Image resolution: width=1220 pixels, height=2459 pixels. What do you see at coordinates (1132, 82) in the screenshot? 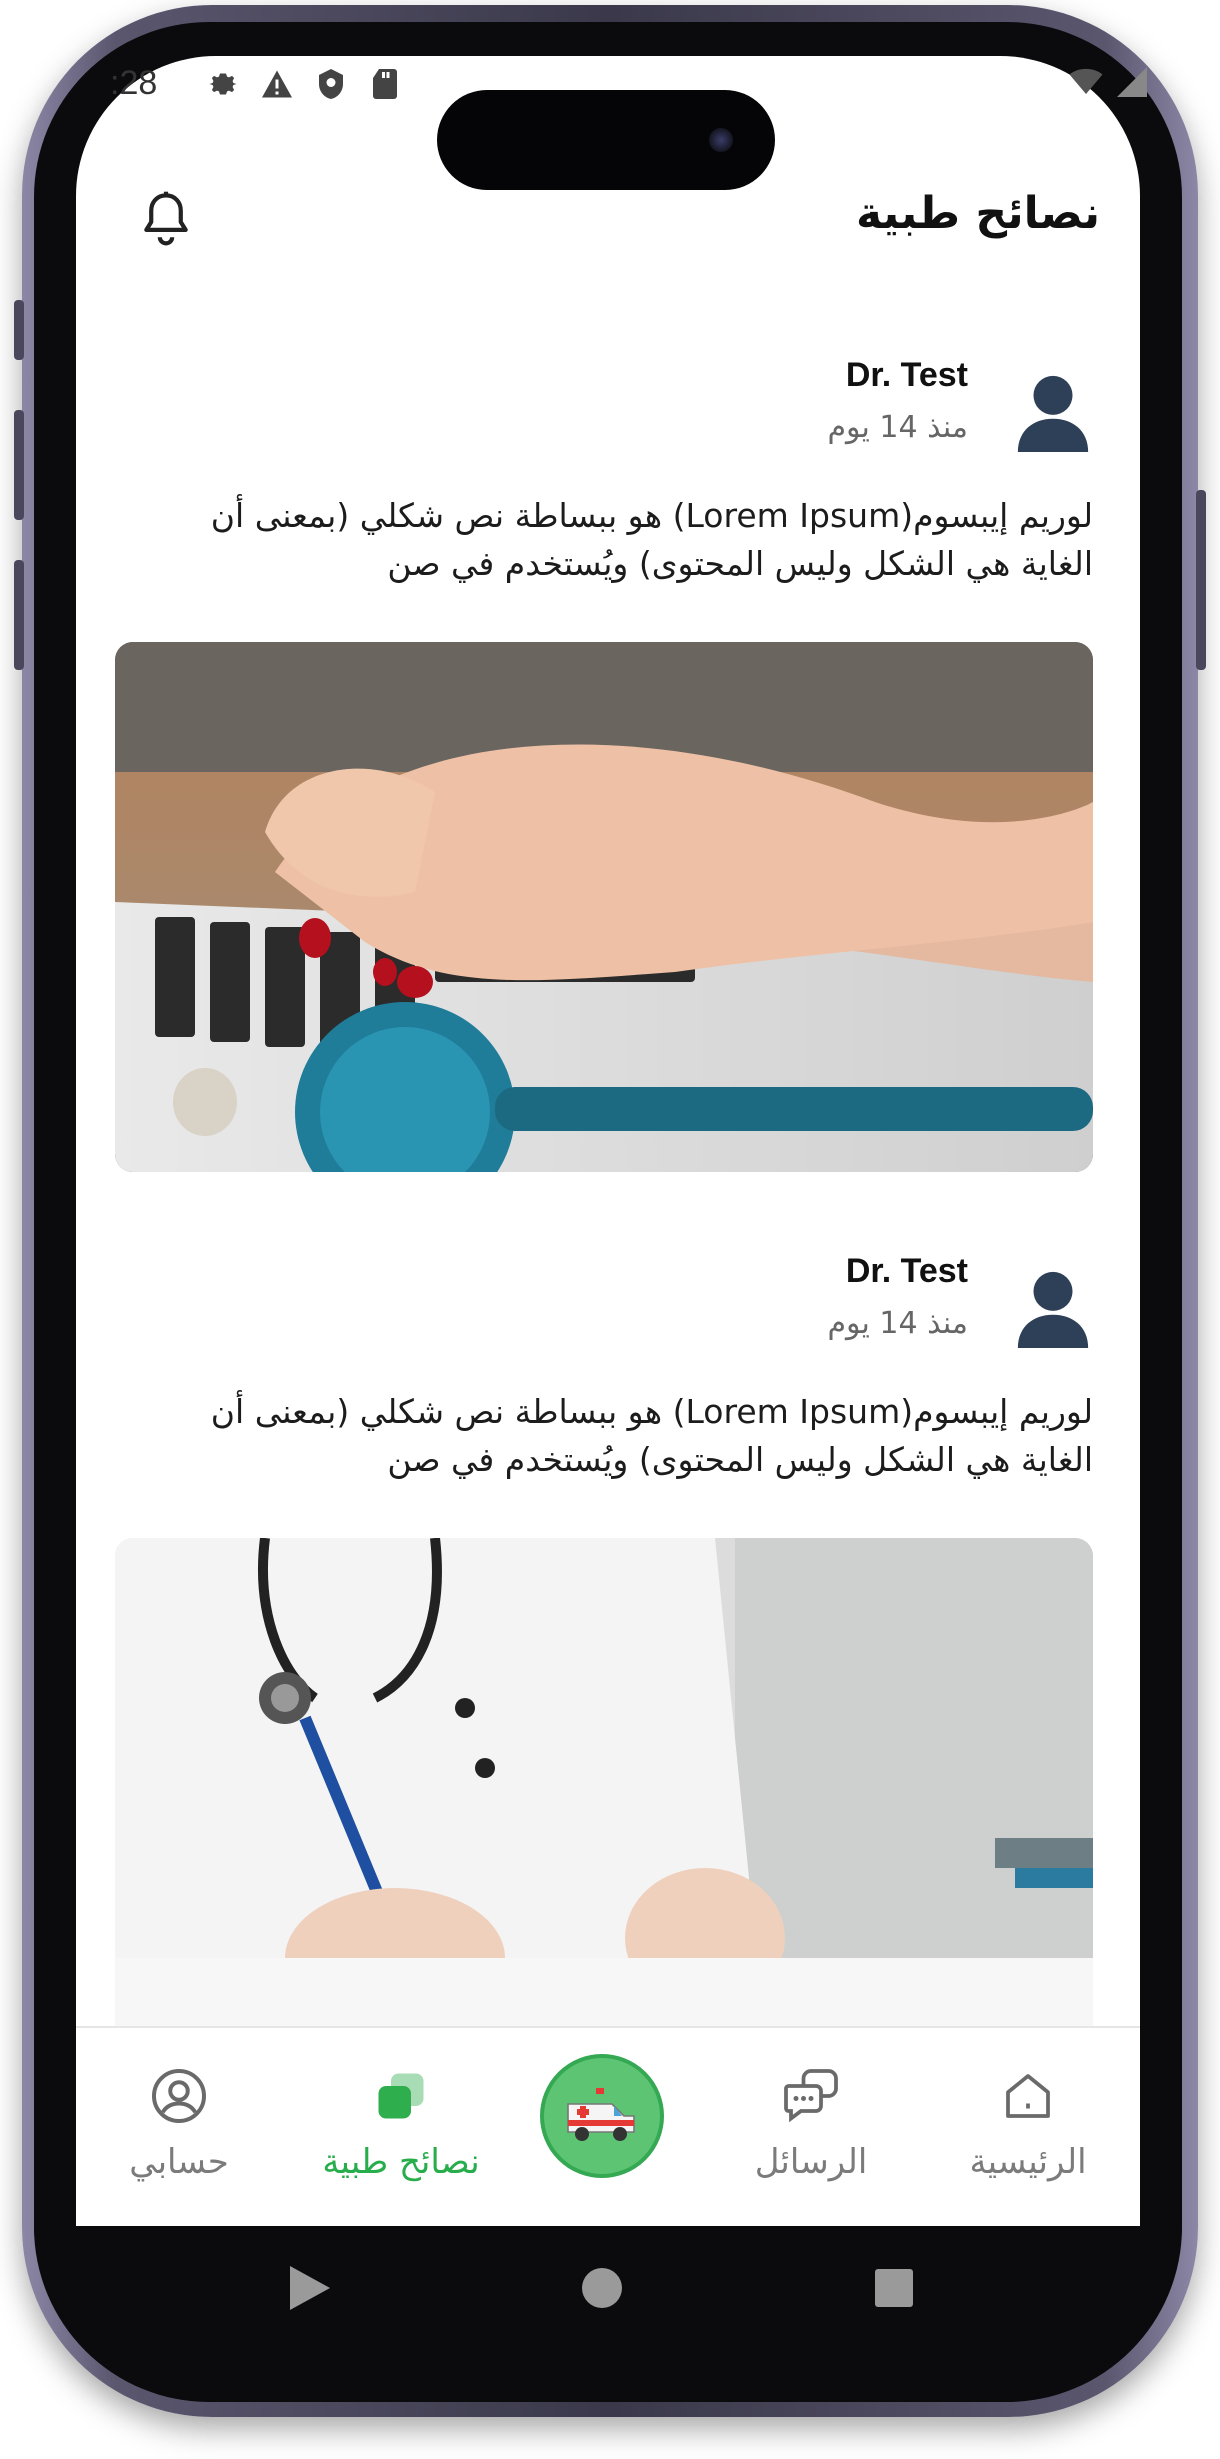
I see `signal-icon` at bounding box center [1132, 82].